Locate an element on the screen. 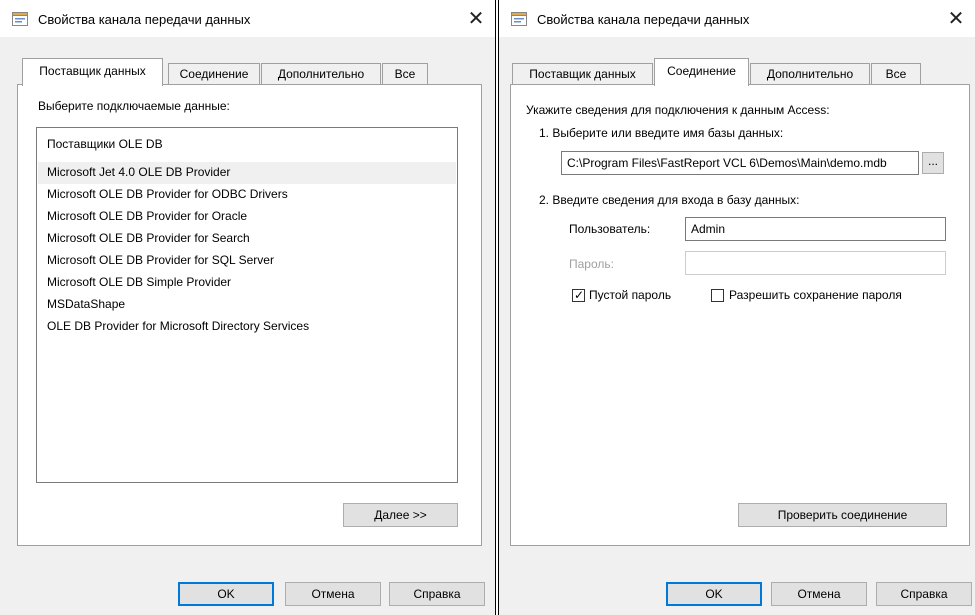  allow-save-password-checkbox is located at coordinates (717, 295).